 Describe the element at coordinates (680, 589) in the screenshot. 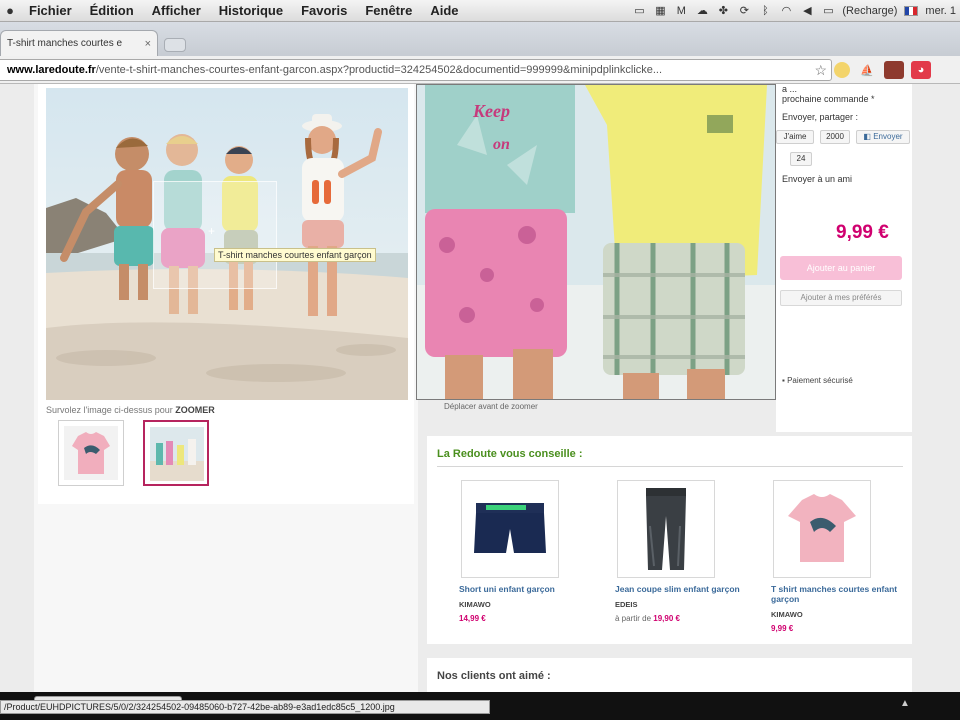

I see `product-name: Jean coupe slim enfant garçon` at that location.